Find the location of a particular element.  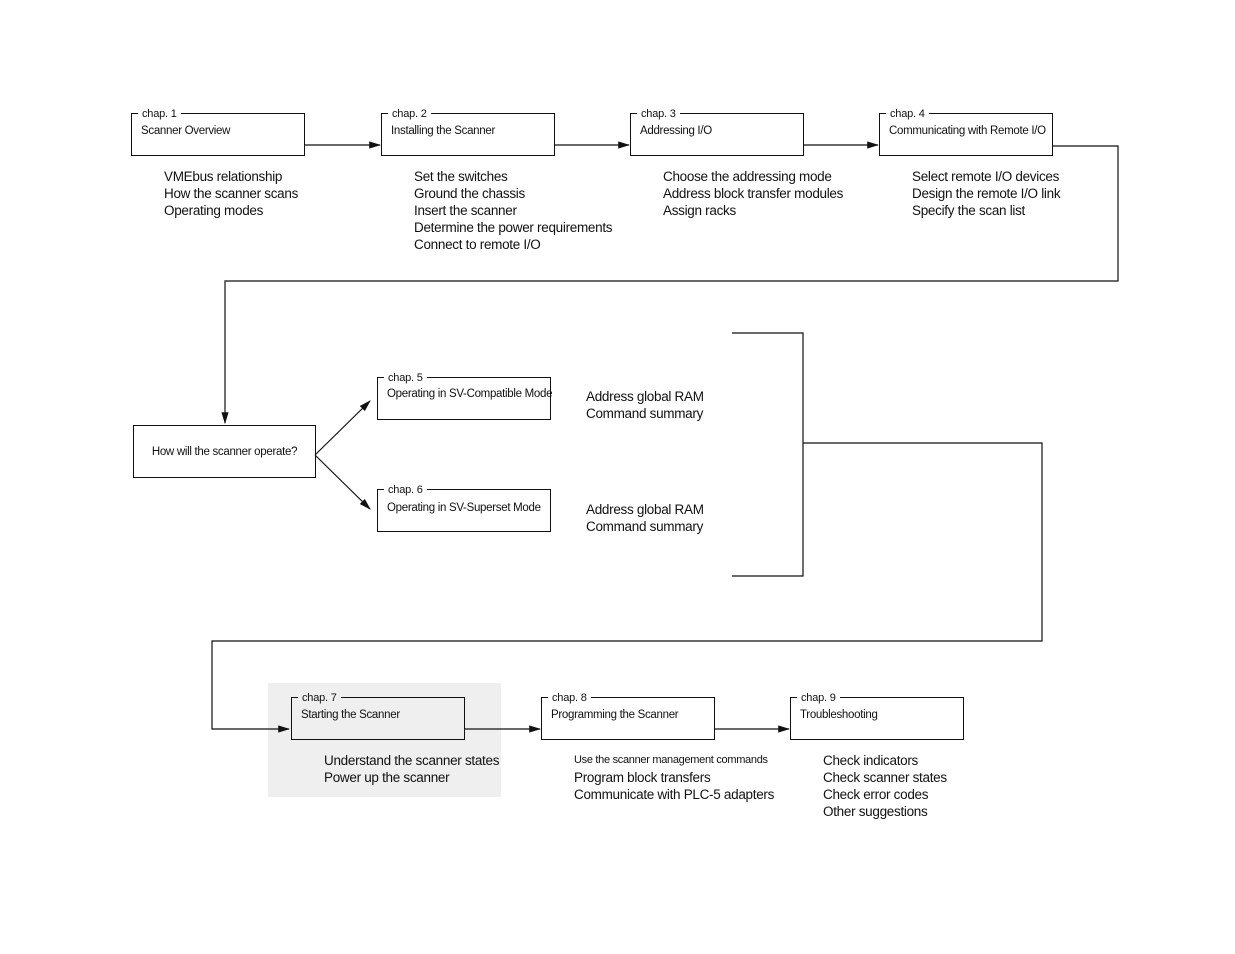

topic: Choose the addressing mode is located at coordinates (747, 176).